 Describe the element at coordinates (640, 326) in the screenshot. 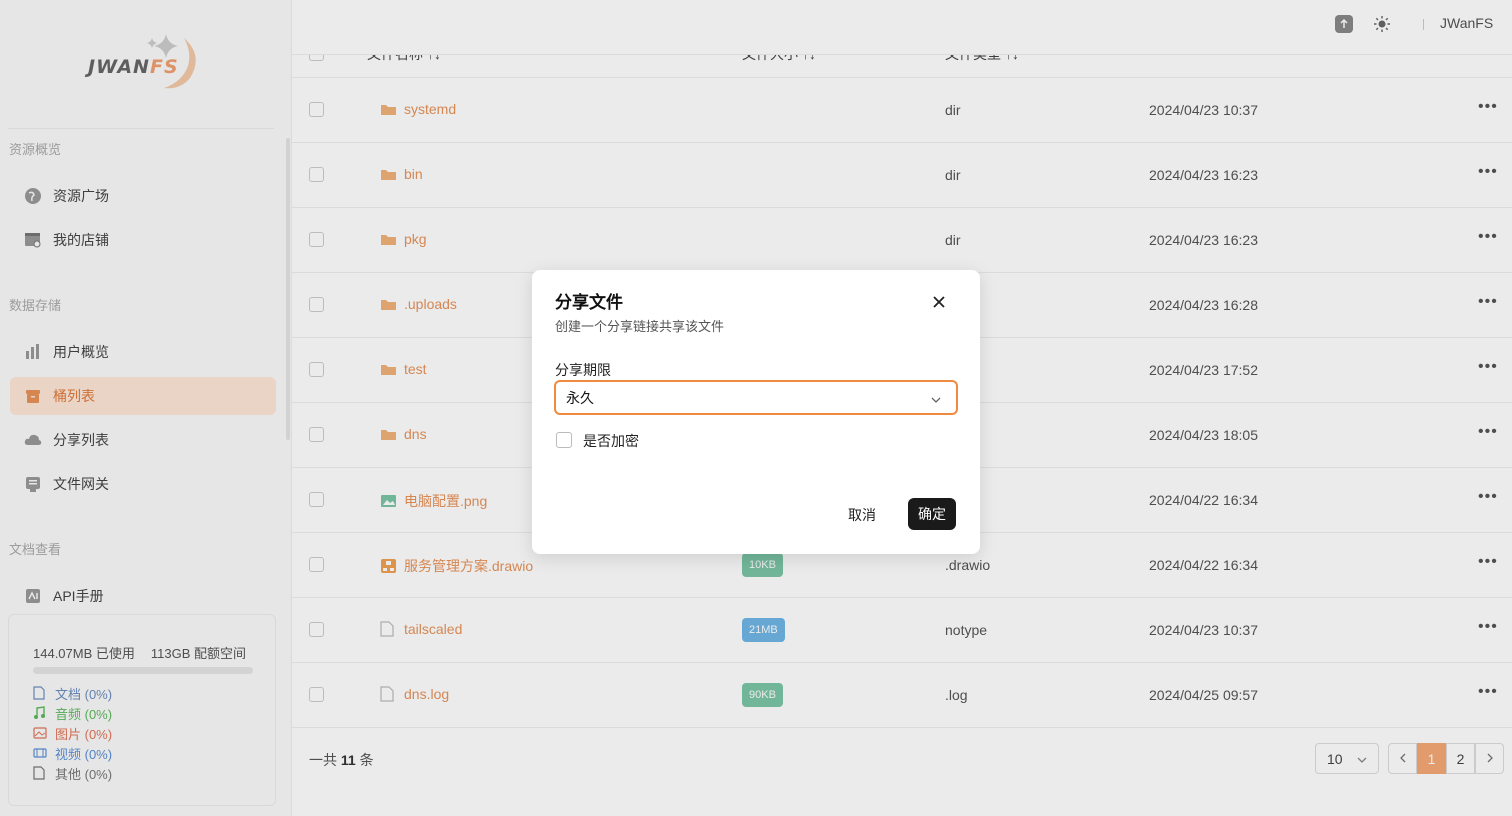

I see `dialog-subtitle: 创建一个分享链接共享该文件` at that location.